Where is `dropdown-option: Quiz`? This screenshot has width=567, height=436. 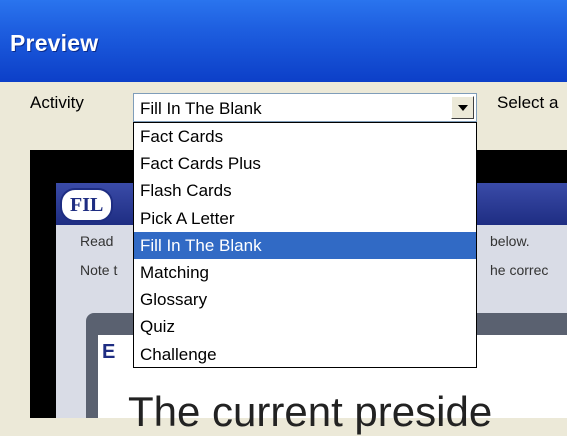 dropdown-option: Quiz is located at coordinates (305, 326).